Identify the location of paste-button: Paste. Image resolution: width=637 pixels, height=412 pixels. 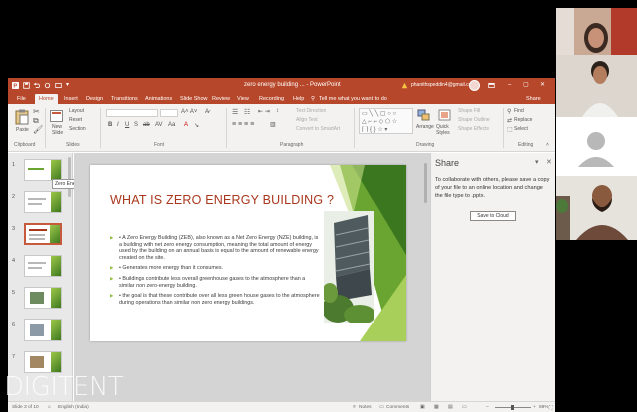
(22, 130).